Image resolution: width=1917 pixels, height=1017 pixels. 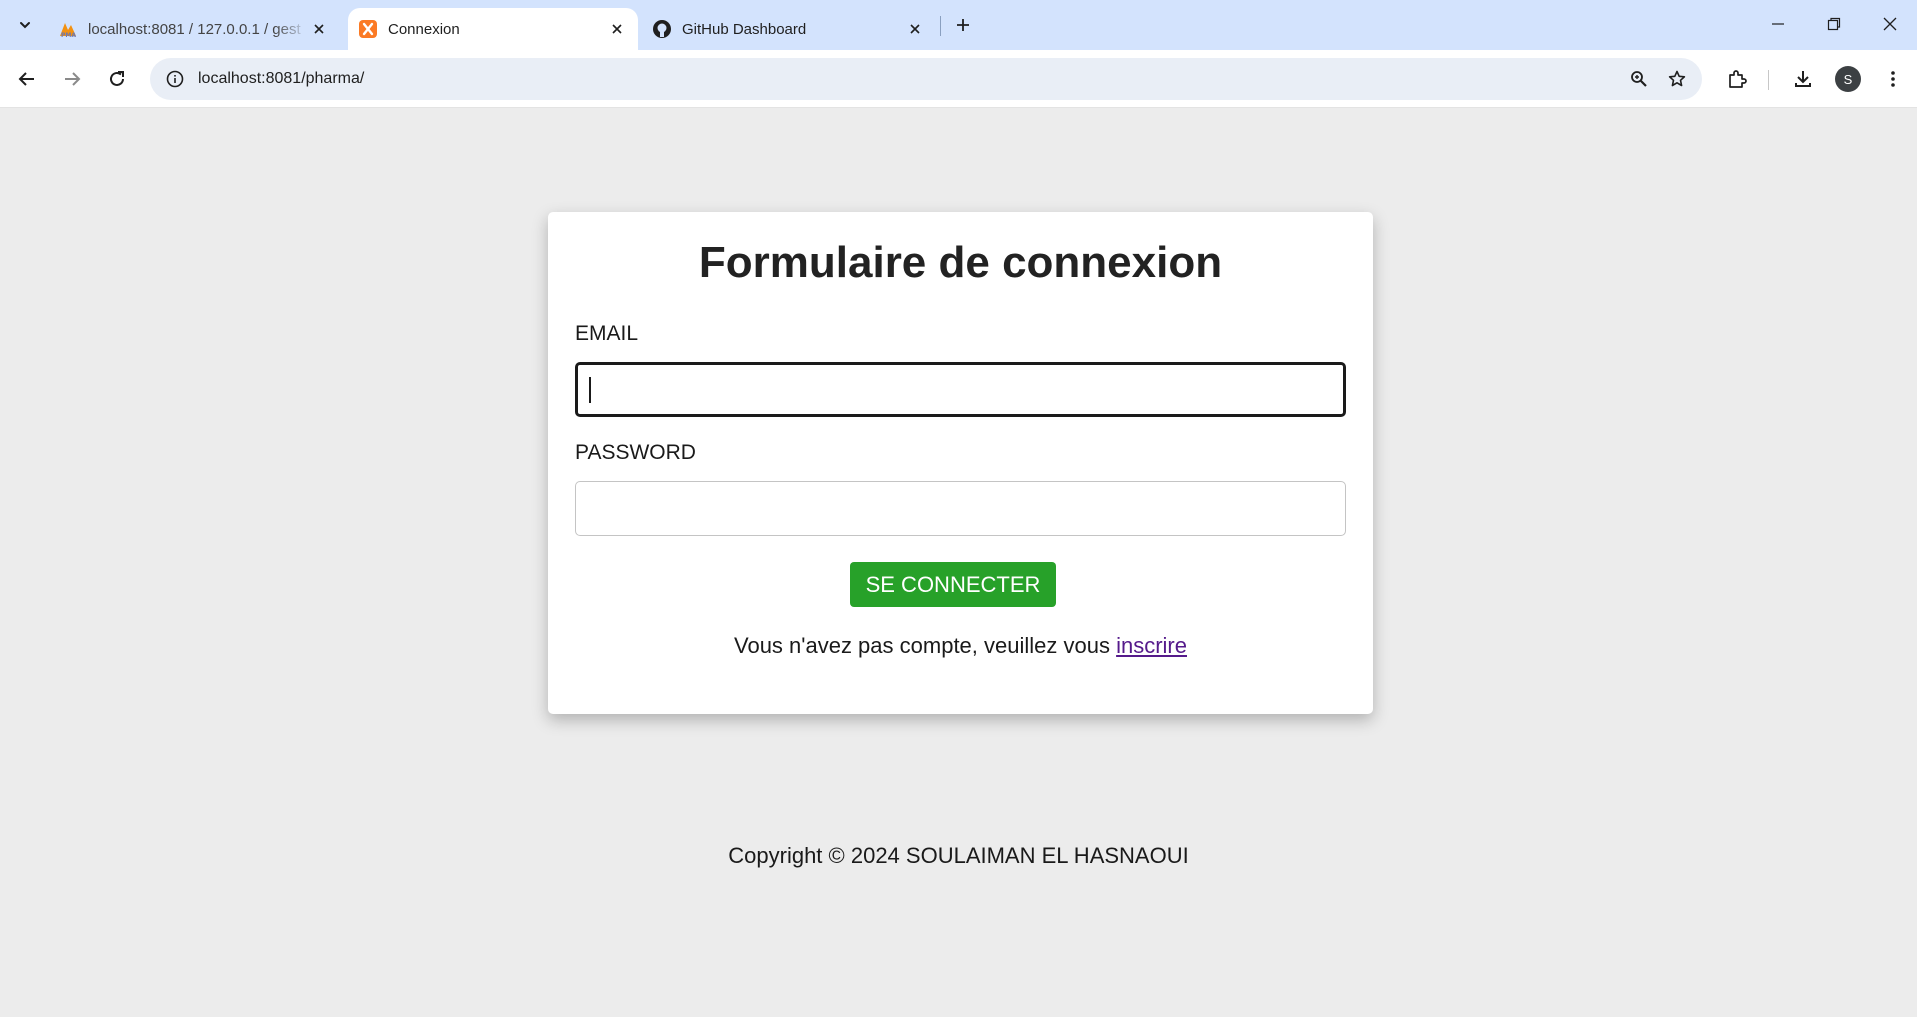 What do you see at coordinates (1768, 80) in the screenshot?
I see `toolbar-separator` at bounding box center [1768, 80].